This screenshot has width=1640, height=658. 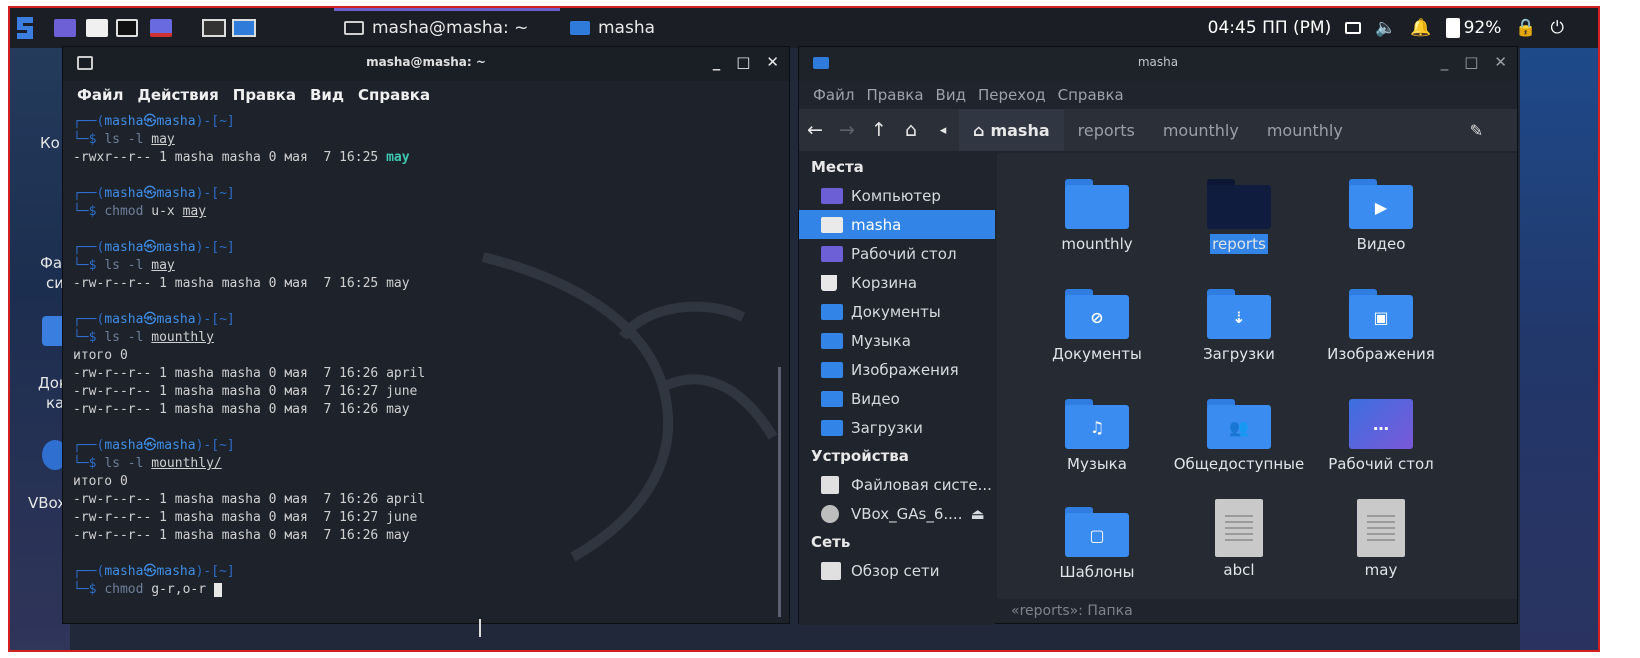 I want to click on sidebar-item-computer: Компьютер, so click(x=897, y=195).